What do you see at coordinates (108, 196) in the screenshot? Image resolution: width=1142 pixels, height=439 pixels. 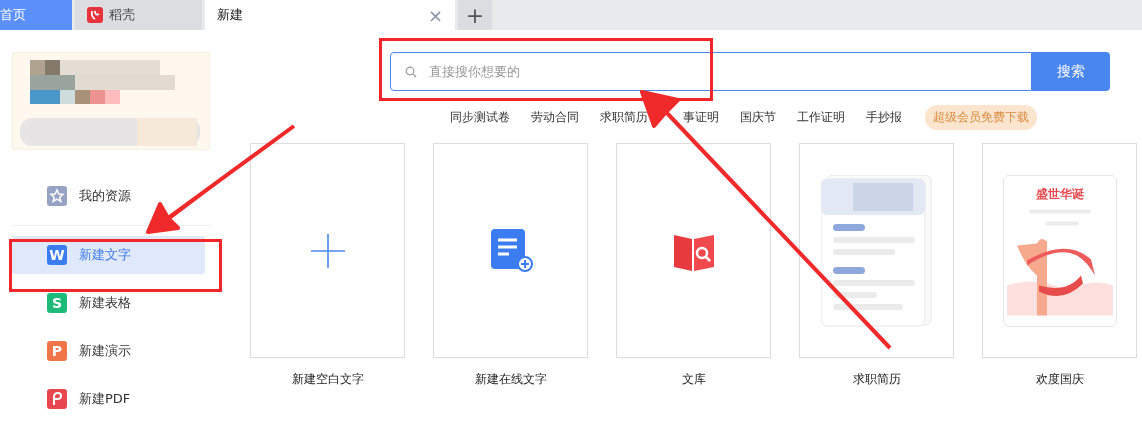 I see `sidebar-item: 我的资源` at bounding box center [108, 196].